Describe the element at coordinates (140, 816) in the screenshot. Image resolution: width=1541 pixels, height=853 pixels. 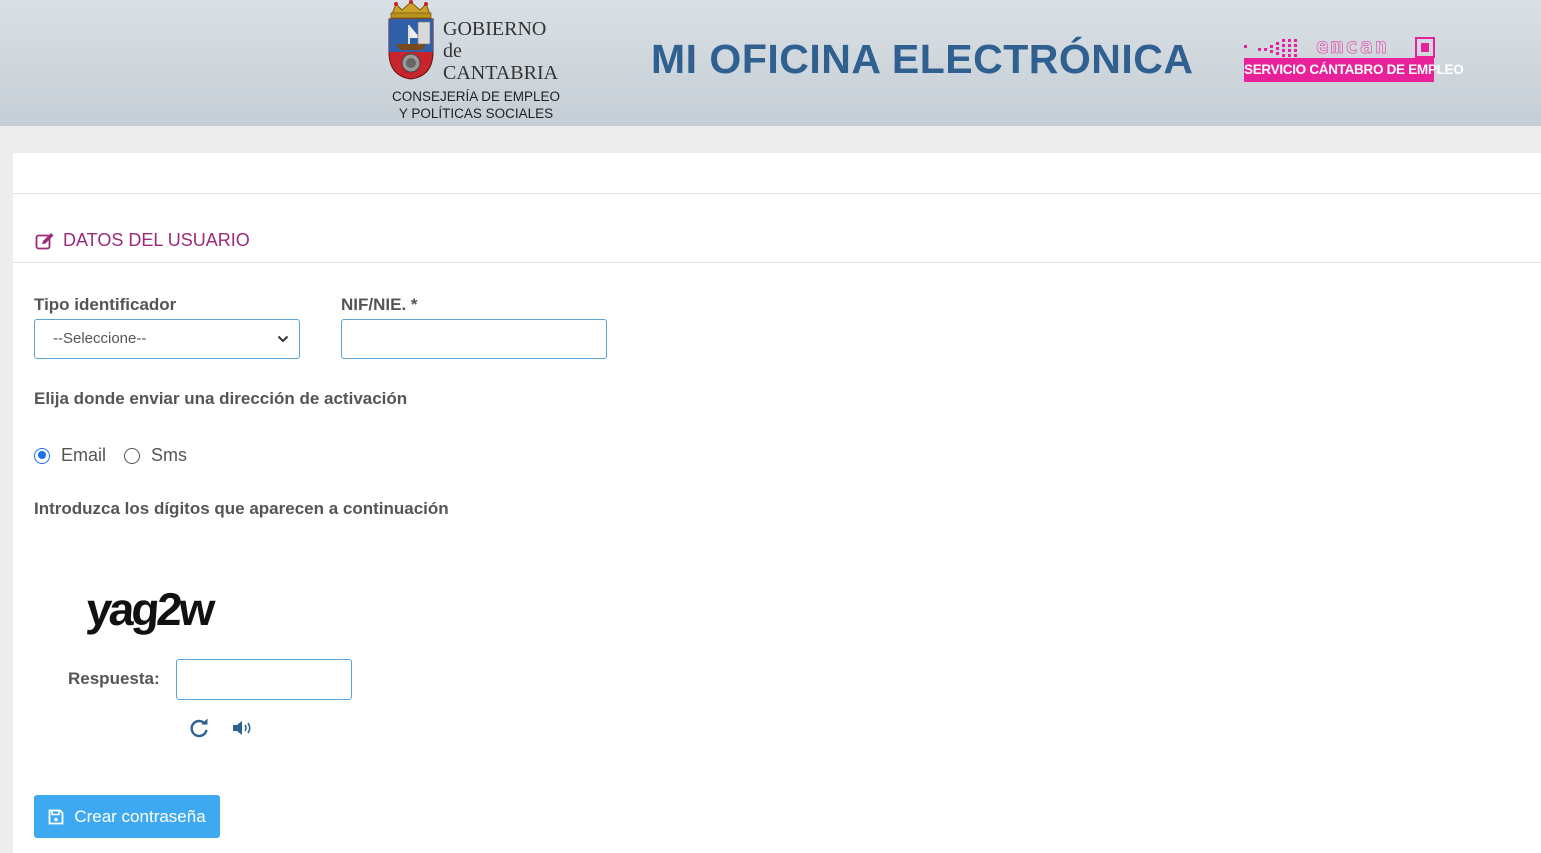
I see `crear-contrasena-label: Crear contraseña` at that location.